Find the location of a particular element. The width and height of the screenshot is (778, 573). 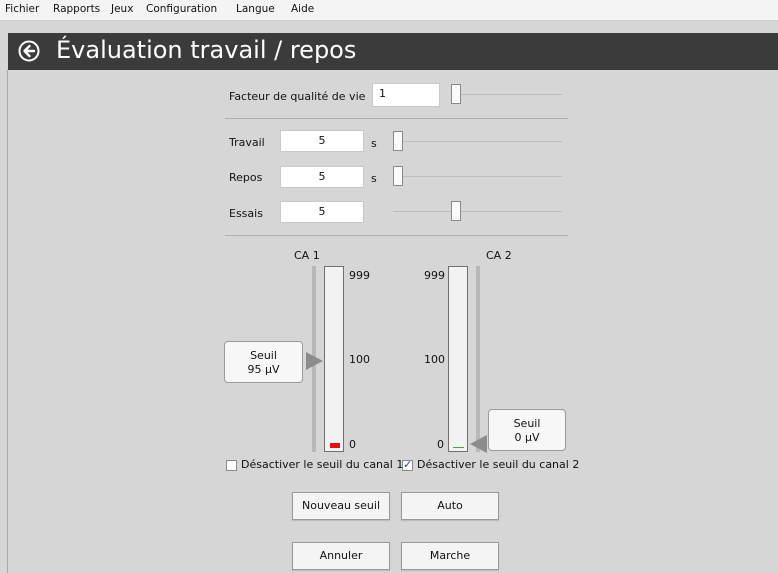

essais-slider-thumb is located at coordinates (456, 211).